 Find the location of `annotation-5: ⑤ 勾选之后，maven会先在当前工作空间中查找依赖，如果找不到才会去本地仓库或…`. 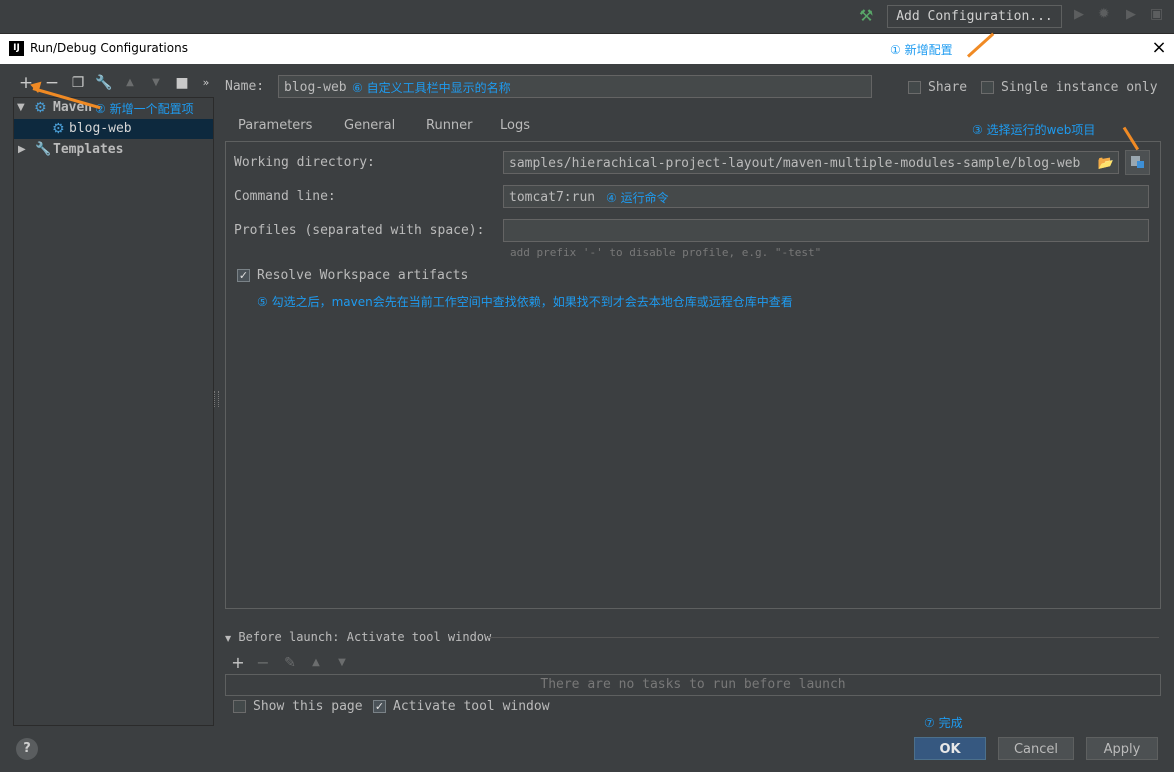

annotation-5: ⑤ 勾选之后，maven会先在当前工作空间中查找依赖，如果找不到才会去本地仓库或… is located at coordinates (525, 302).